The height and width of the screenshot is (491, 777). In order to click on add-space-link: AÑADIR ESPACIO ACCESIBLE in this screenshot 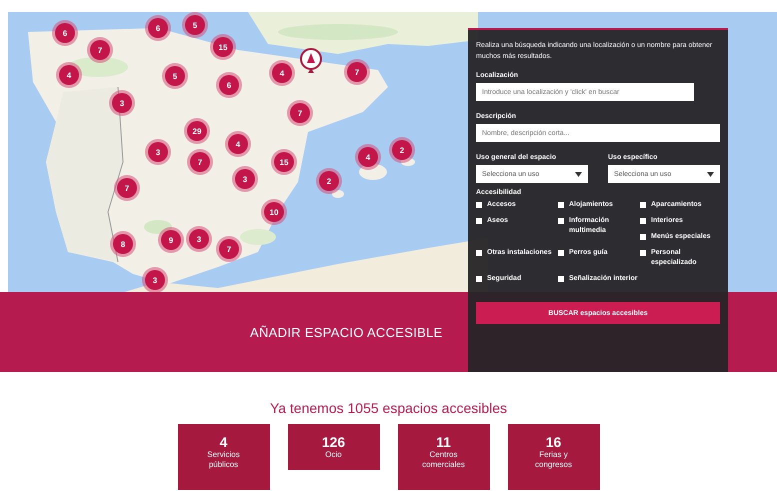, I will do `click(346, 332)`.